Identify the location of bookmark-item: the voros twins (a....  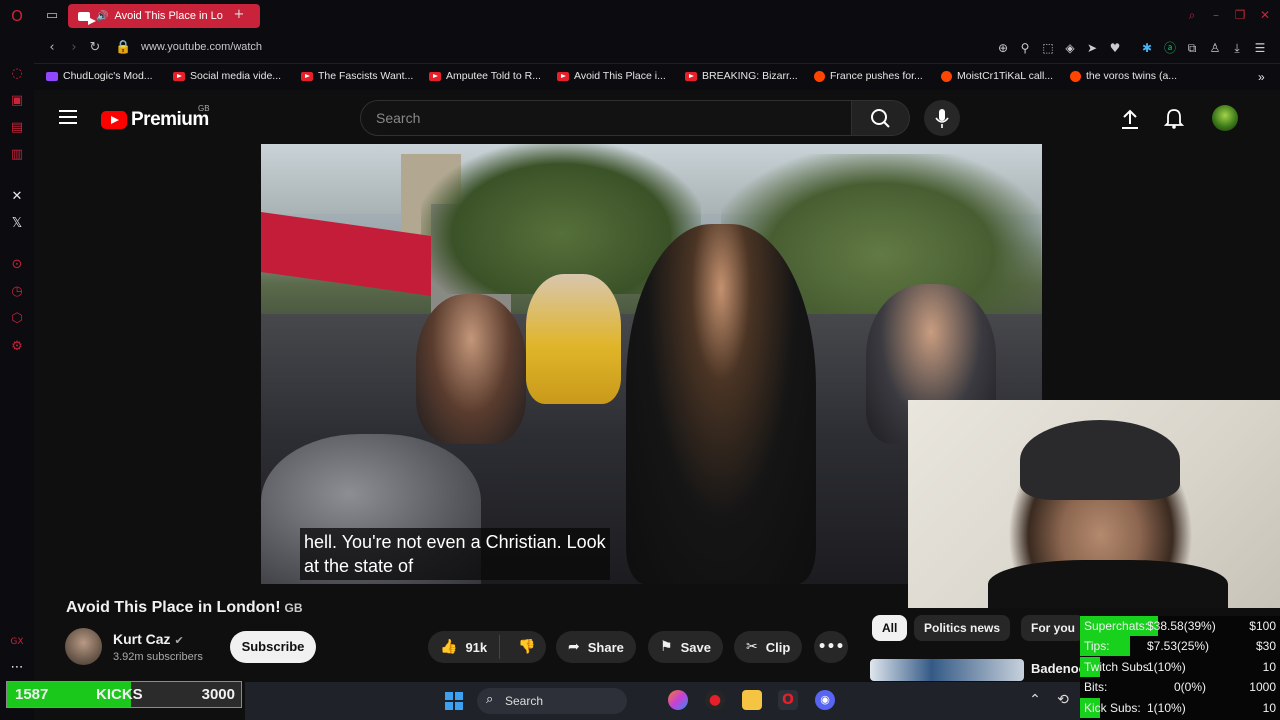
(1123, 76).